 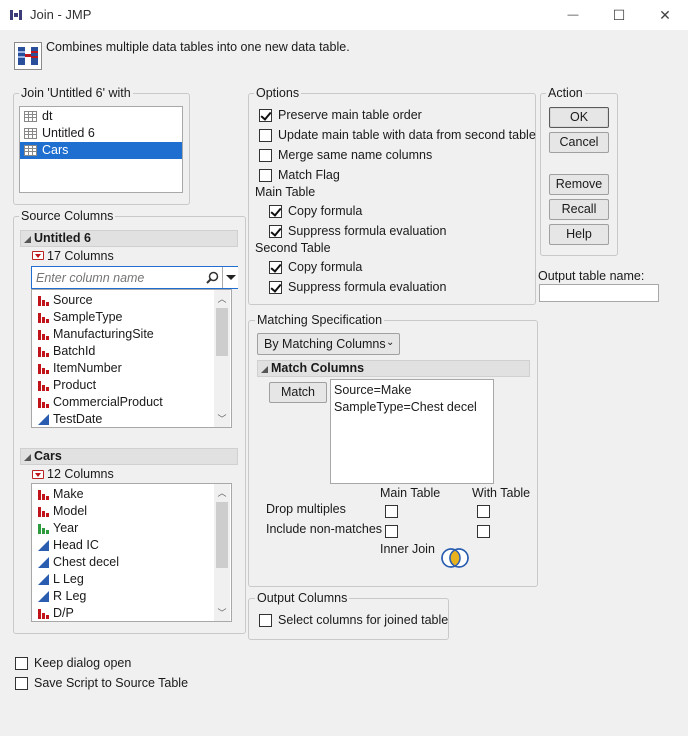 What do you see at coordinates (62, 238) in the screenshot?
I see `table1-name: Untitled 6` at bounding box center [62, 238].